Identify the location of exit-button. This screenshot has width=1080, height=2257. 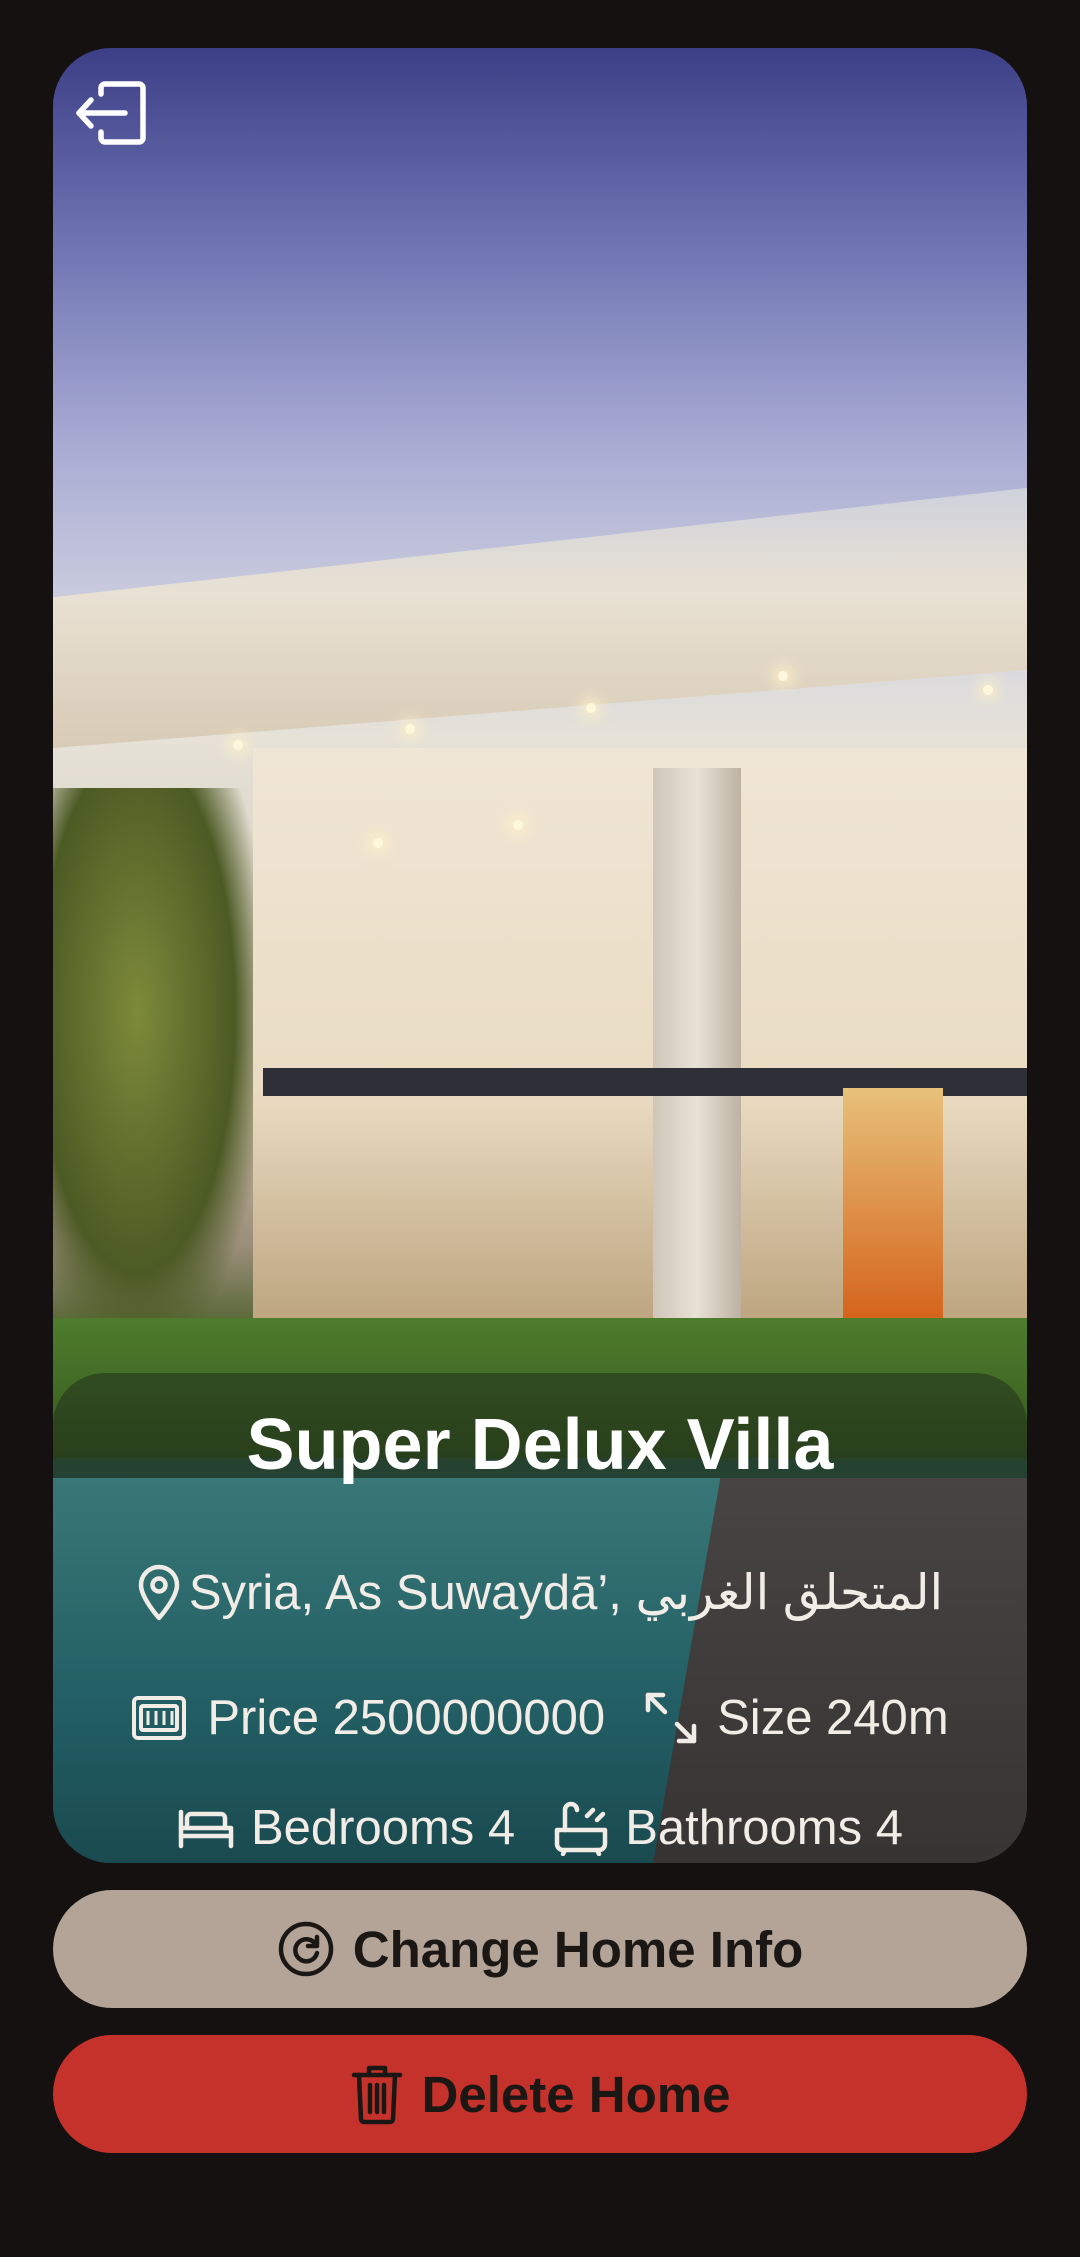
(111, 113).